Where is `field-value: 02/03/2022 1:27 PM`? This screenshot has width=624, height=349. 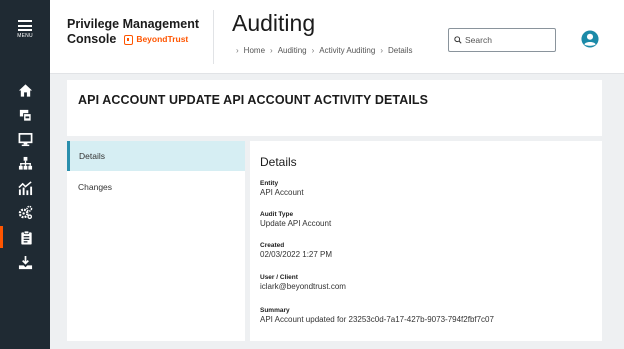
field-value: 02/03/2022 1:27 PM is located at coordinates (296, 254).